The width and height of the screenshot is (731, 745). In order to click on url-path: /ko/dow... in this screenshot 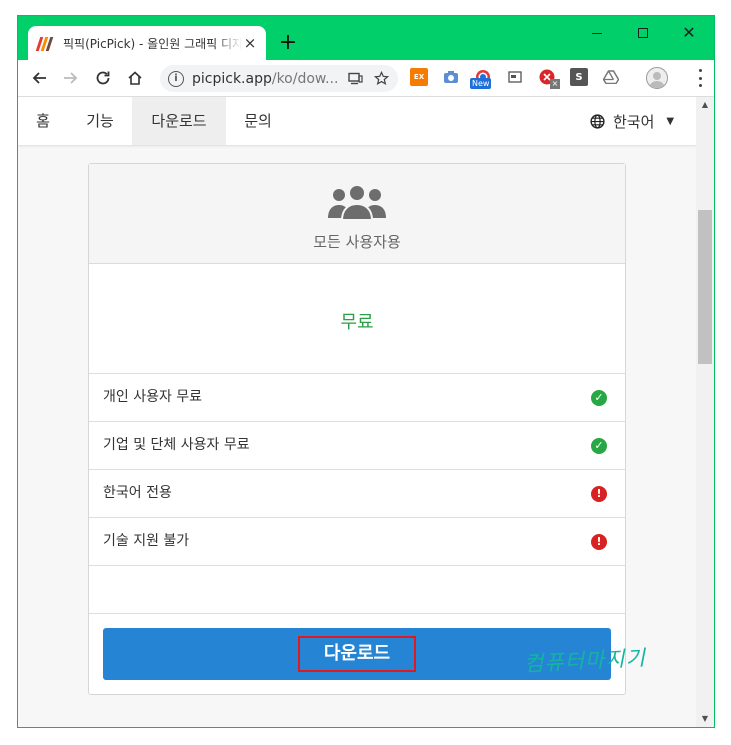, I will do `click(304, 78)`.